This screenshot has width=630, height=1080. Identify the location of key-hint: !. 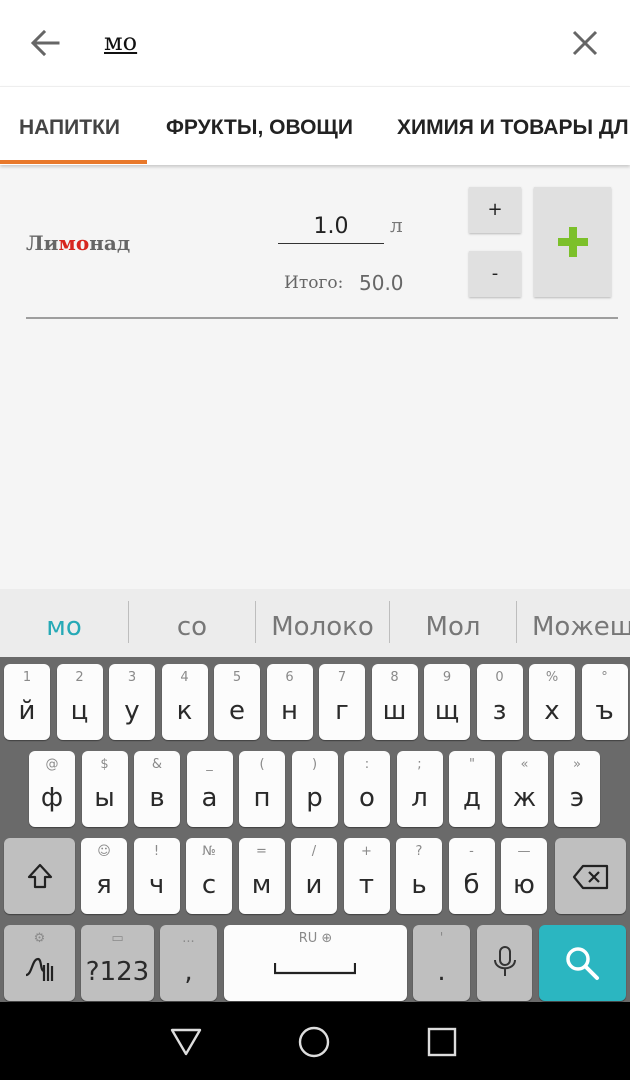
(156, 851).